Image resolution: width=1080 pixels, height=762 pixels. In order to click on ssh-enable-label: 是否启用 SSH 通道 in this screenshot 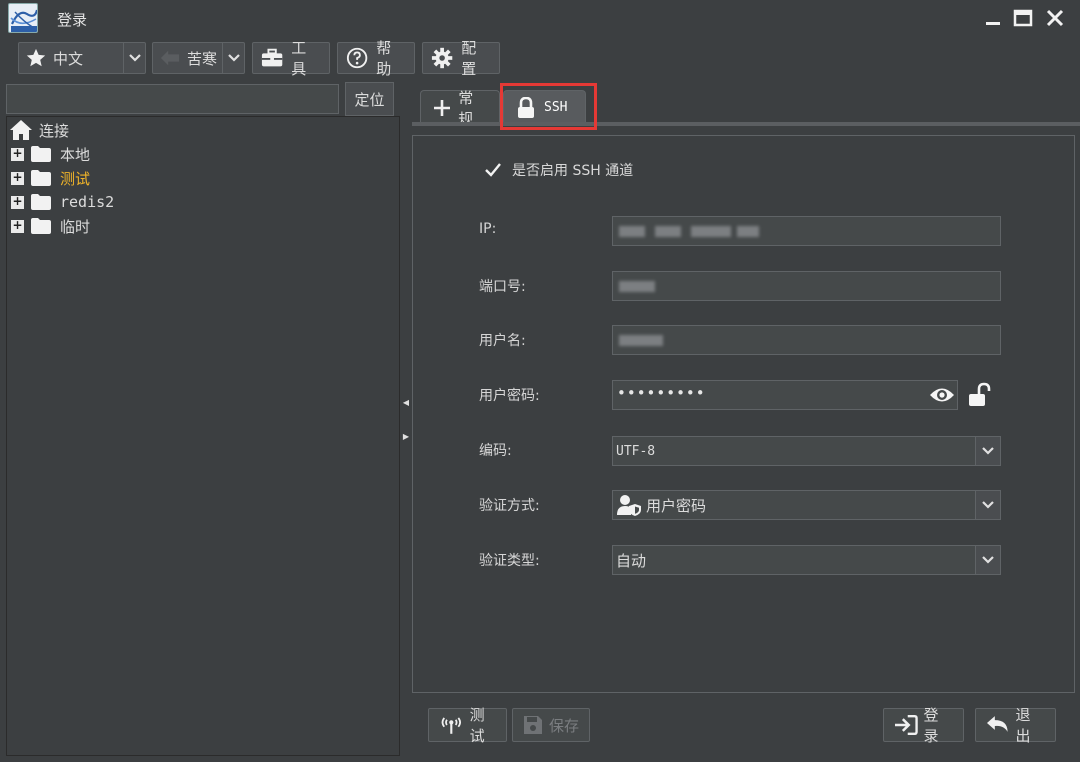, I will do `click(573, 171)`.